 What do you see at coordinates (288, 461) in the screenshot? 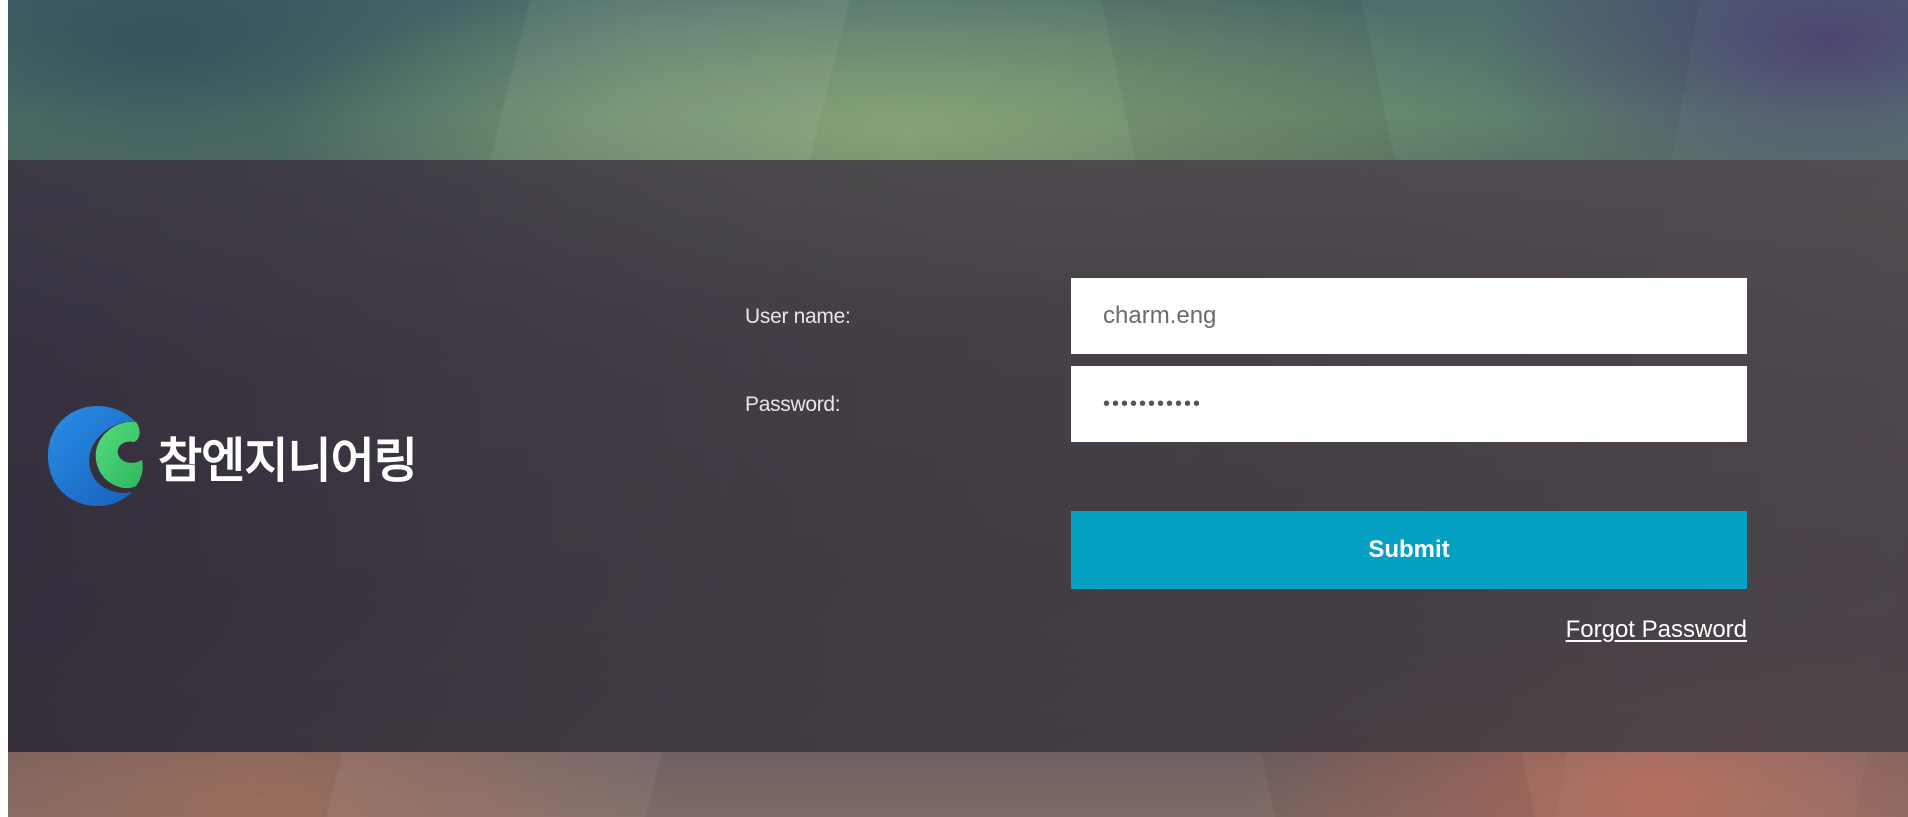
I see `brand-name: 참엔지니어링` at bounding box center [288, 461].